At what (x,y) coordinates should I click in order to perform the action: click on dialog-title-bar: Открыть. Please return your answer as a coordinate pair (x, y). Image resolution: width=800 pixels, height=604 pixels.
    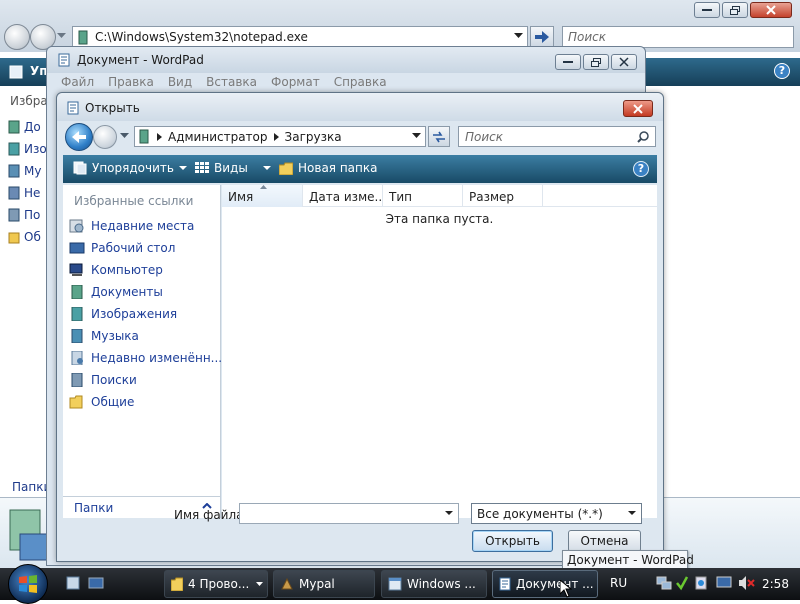
    Looking at the image, I should click on (360, 107).